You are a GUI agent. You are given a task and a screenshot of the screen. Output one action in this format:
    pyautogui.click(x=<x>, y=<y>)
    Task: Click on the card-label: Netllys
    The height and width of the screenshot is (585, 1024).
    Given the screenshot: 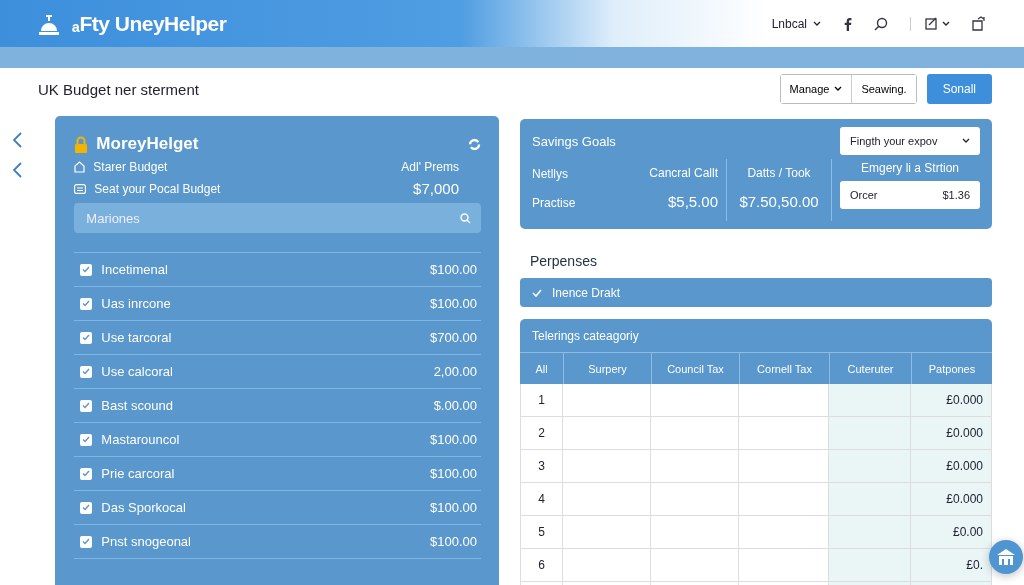 What is the action you would take?
    pyautogui.click(x=550, y=173)
    